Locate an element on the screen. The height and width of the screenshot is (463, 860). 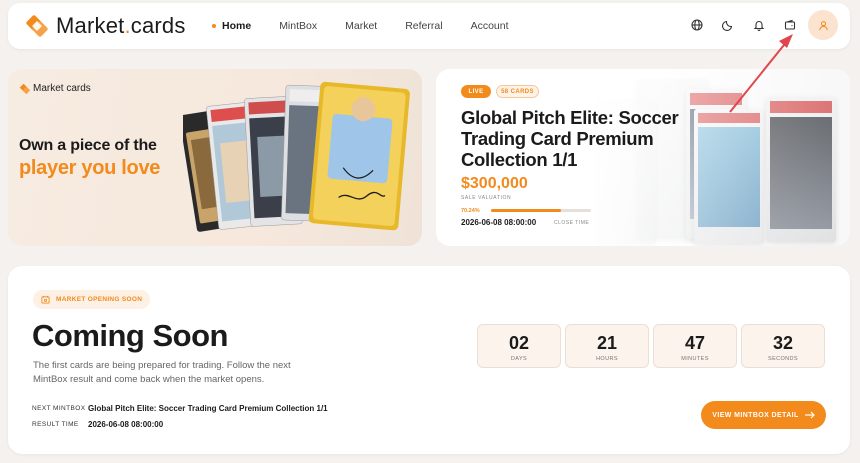
close-time-label: CLOSE TIME is located at coordinates (572, 223).